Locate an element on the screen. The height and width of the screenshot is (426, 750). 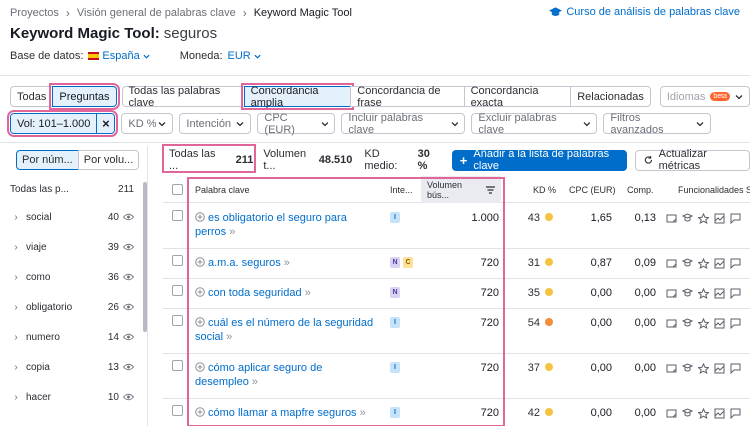
exclude-keywords-dropdown: Excluir palabras clave is located at coordinates (534, 124).